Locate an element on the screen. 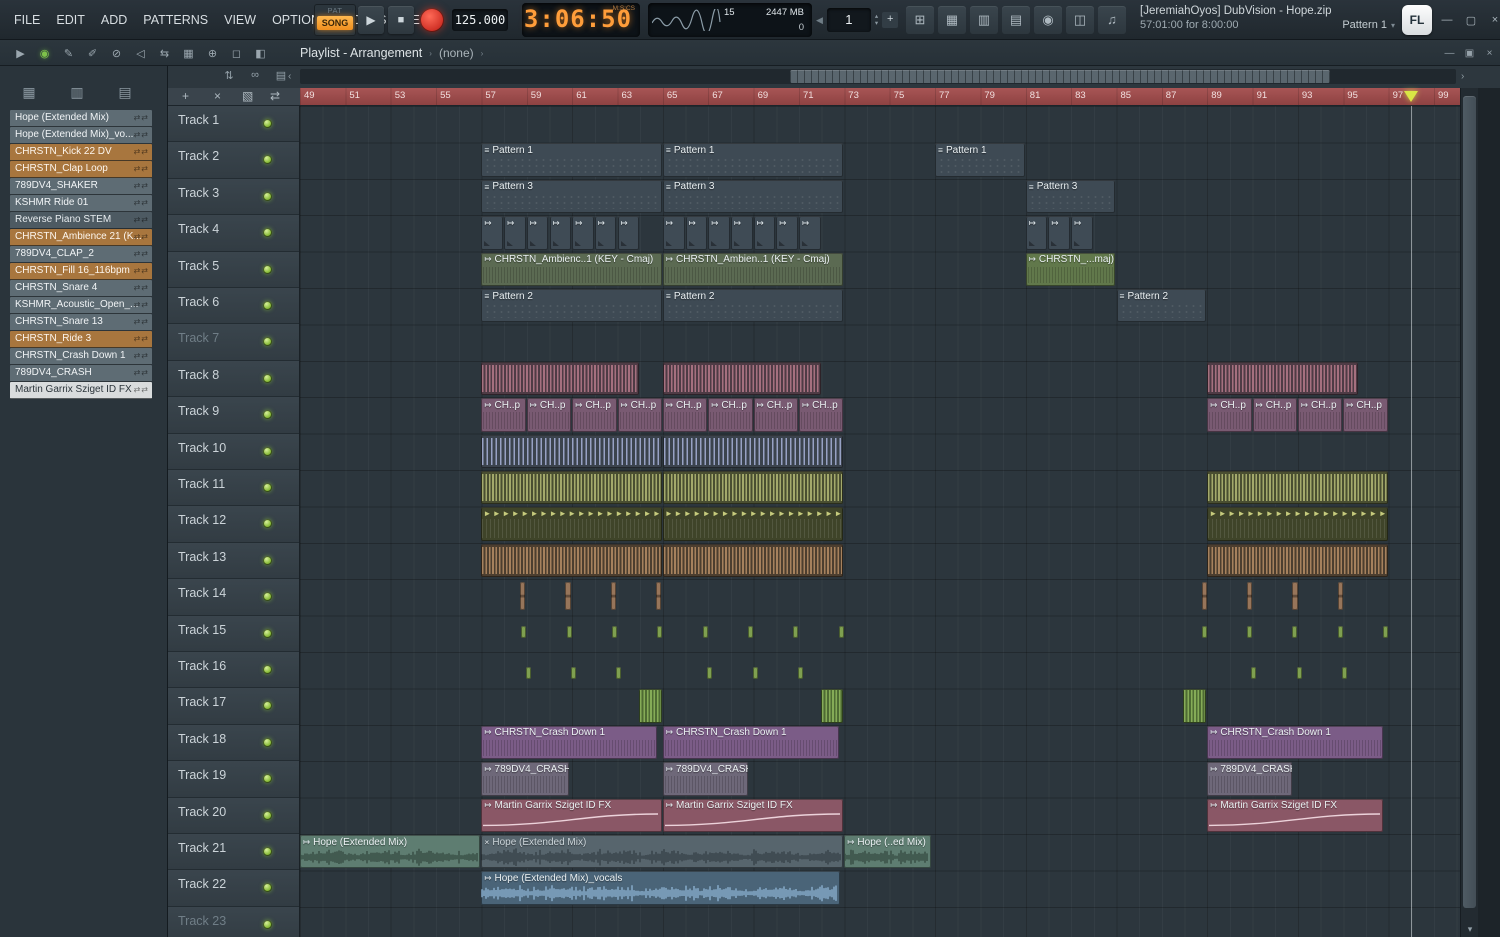 Image resolution: width=1500 pixels, height=937 pixels. swap-vertical-icon: ⇅ is located at coordinates (229, 75).